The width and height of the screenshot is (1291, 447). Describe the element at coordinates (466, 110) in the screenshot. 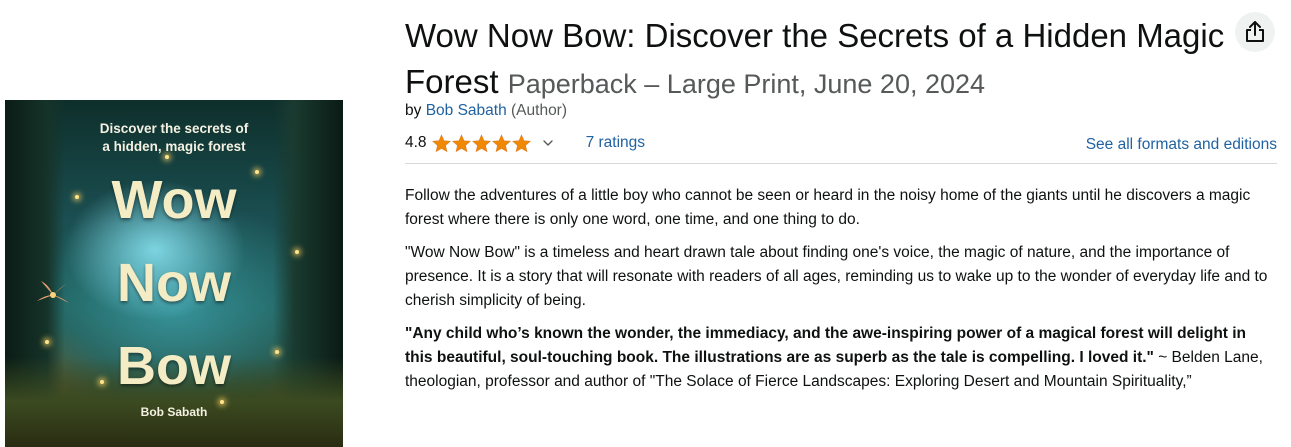

I see `author-link: Bob Sabath` at that location.